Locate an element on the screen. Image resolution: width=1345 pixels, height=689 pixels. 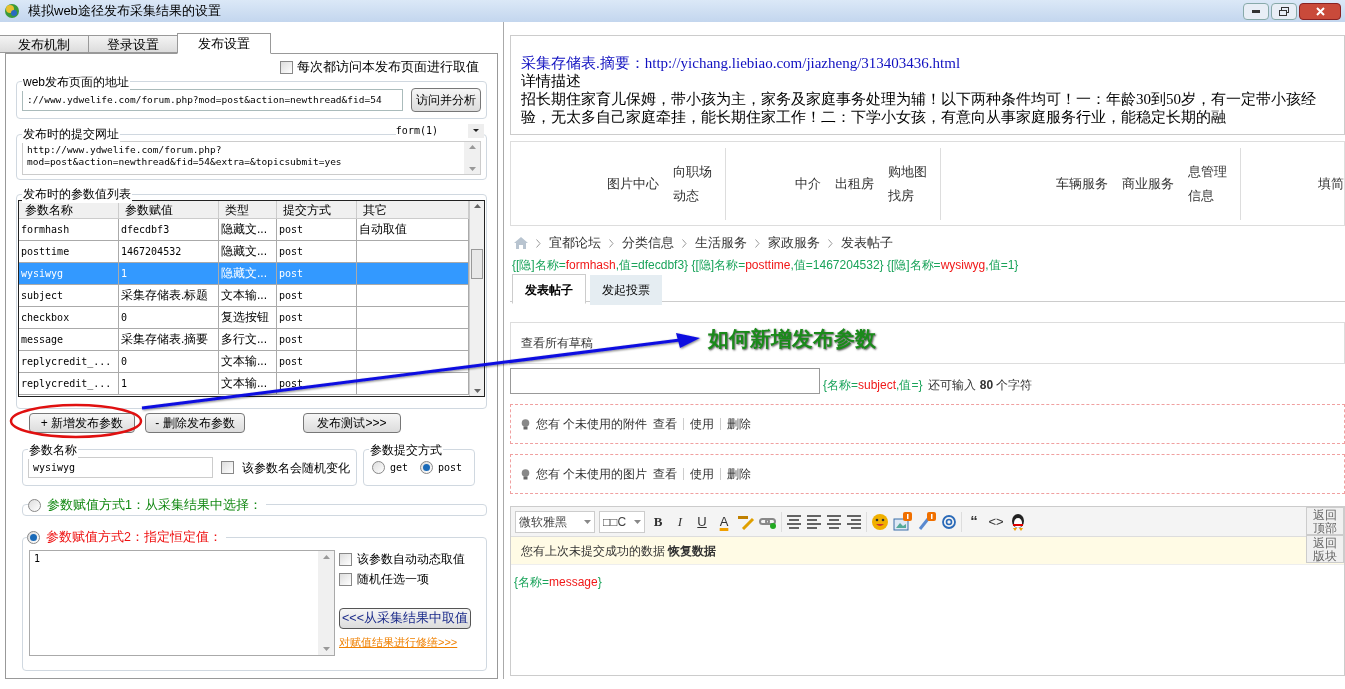
summary-url: http://yichang.liebiao.com/jiazheng/313403436.html is located at coordinates (802, 63).